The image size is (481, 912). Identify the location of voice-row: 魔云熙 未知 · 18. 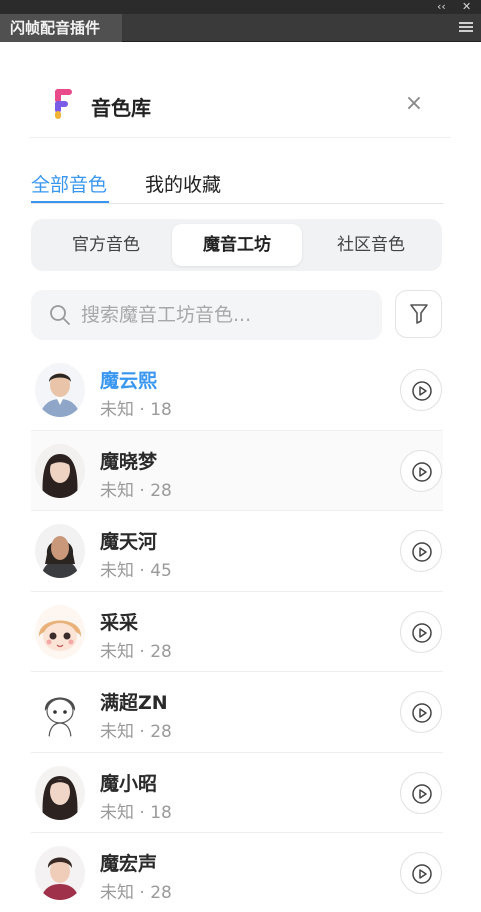
(237, 390).